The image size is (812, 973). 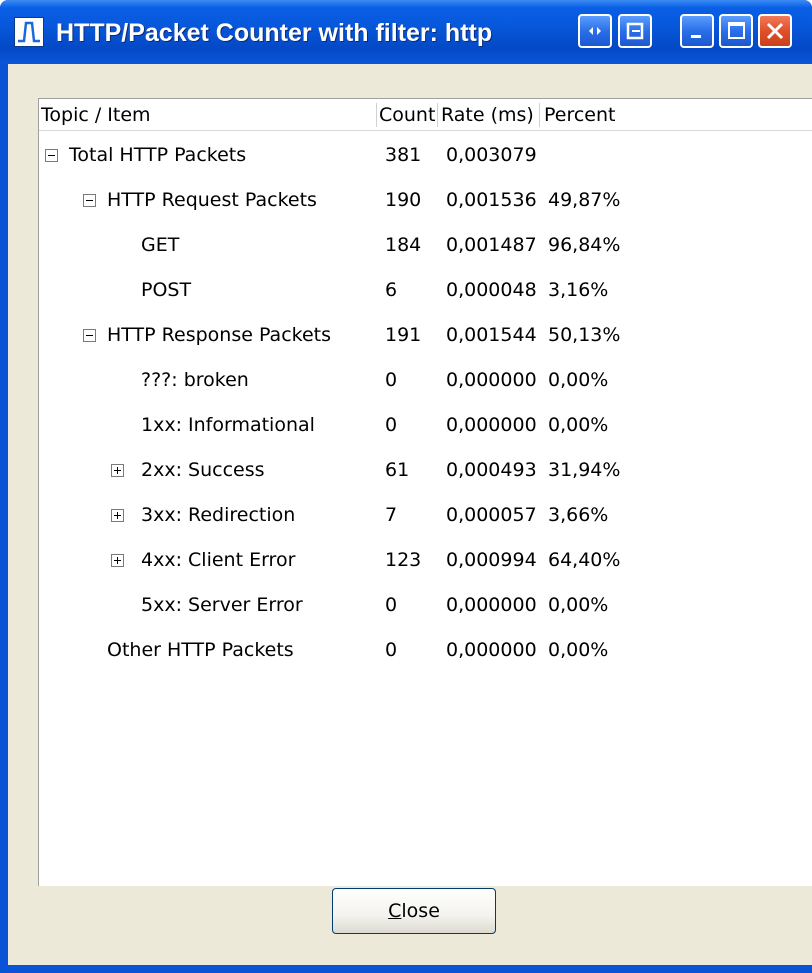 I want to click on row-percent: 31,94%, so click(x=584, y=470).